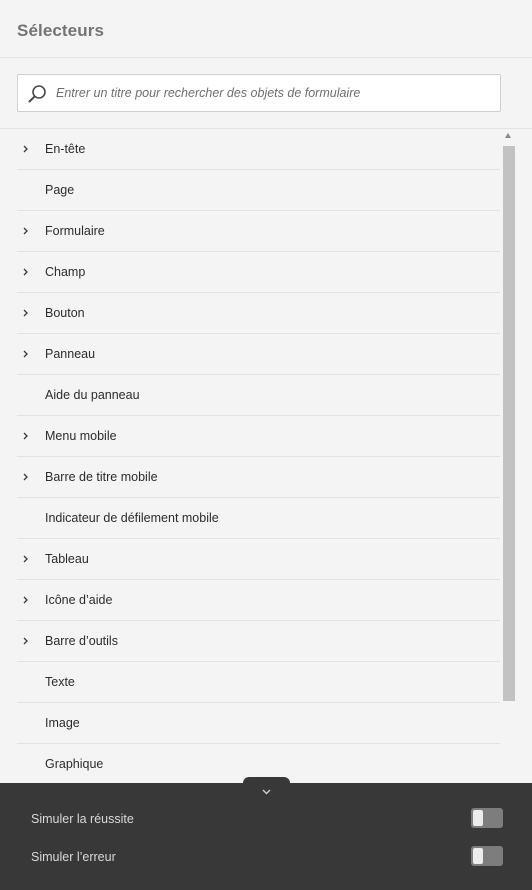 This screenshot has width=532, height=890. What do you see at coordinates (73, 857) in the screenshot?
I see `toggle-label-error: Simuler l’erreur` at bounding box center [73, 857].